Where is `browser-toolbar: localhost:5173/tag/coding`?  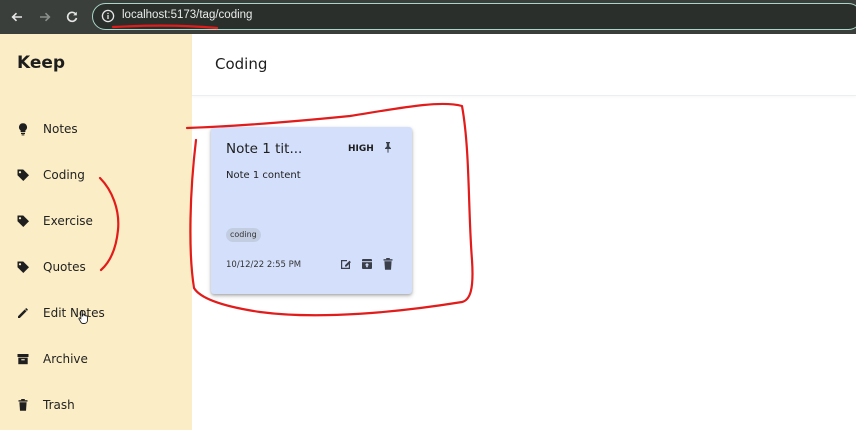 browser-toolbar: localhost:5173/tag/coding is located at coordinates (428, 17).